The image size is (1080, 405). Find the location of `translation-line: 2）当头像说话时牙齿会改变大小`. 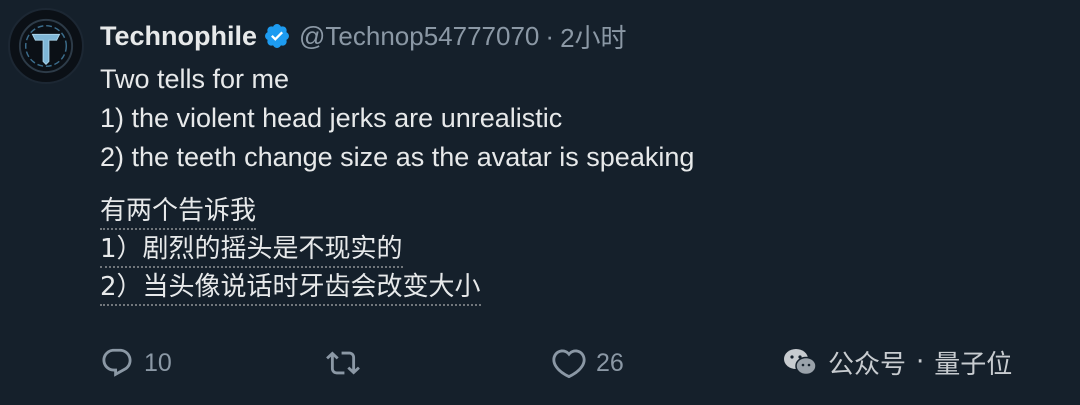

translation-line: 2）当头像说话时牙齿会改变大小 is located at coordinates (290, 288).